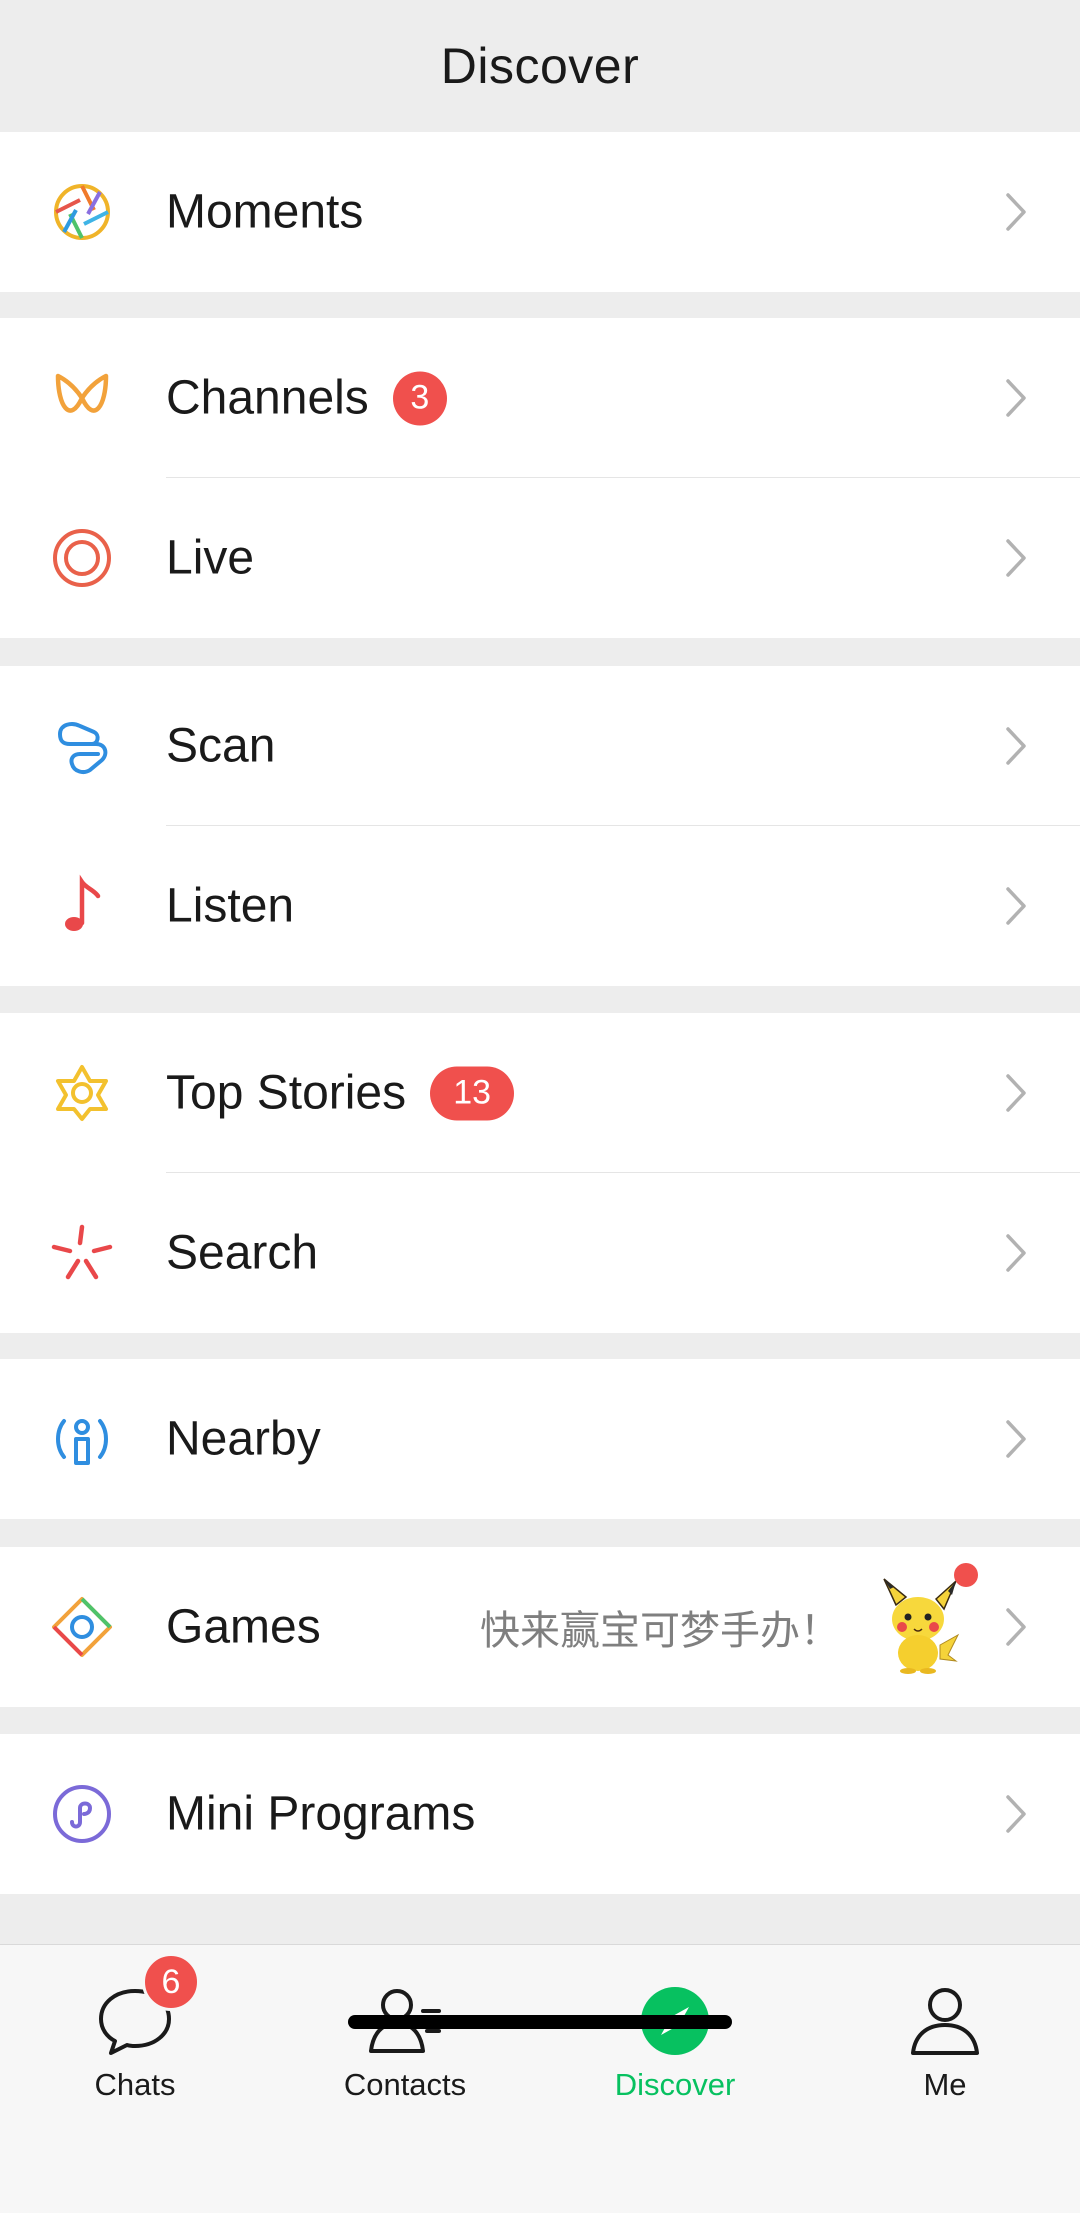 The height and width of the screenshot is (2213, 1080). I want to click on tab-me: Me, so click(945, 2025).